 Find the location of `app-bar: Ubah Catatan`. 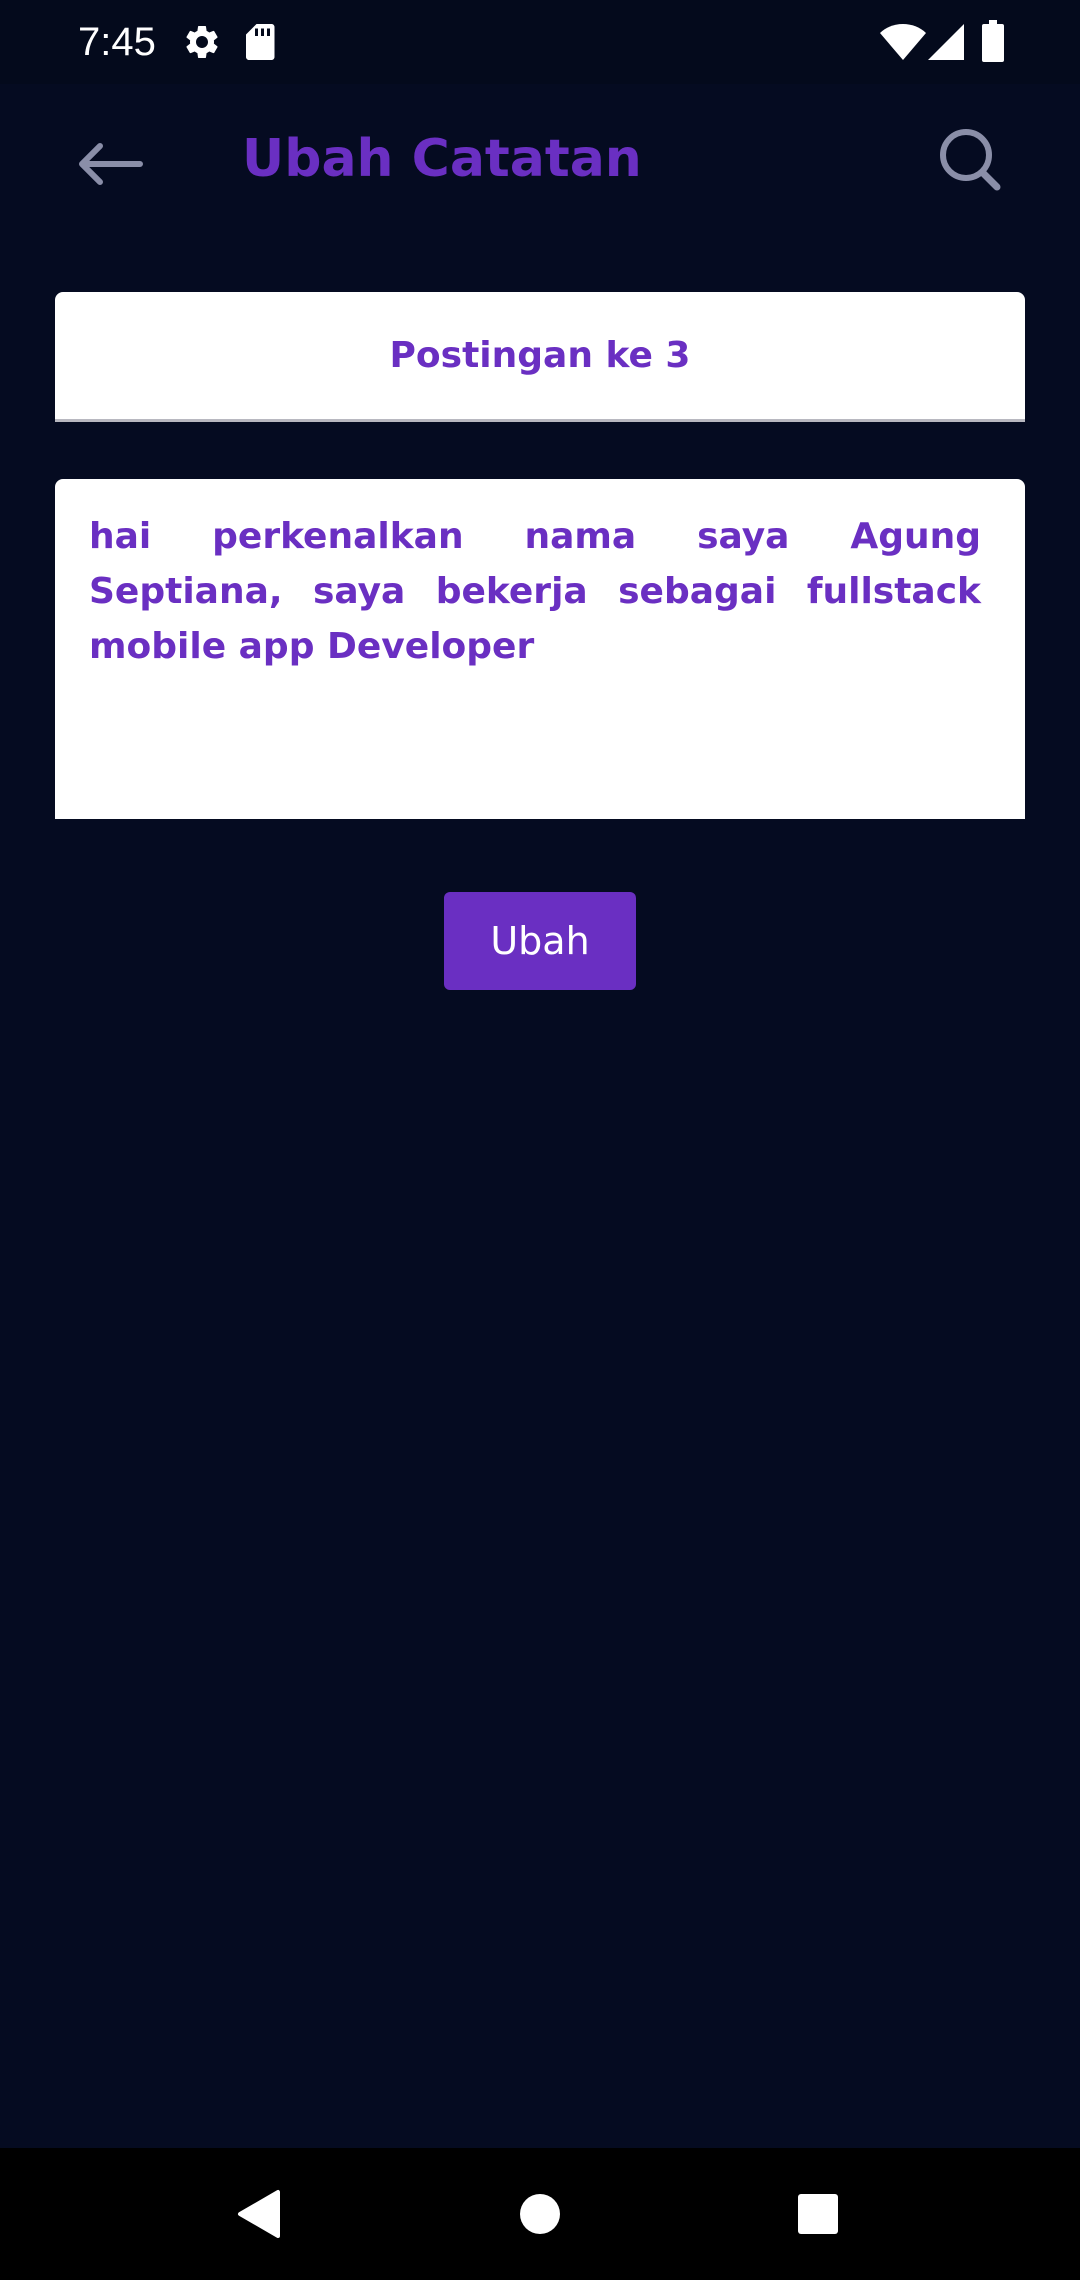

app-bar: Ubah Catatan is located at coordinates (540, 160).